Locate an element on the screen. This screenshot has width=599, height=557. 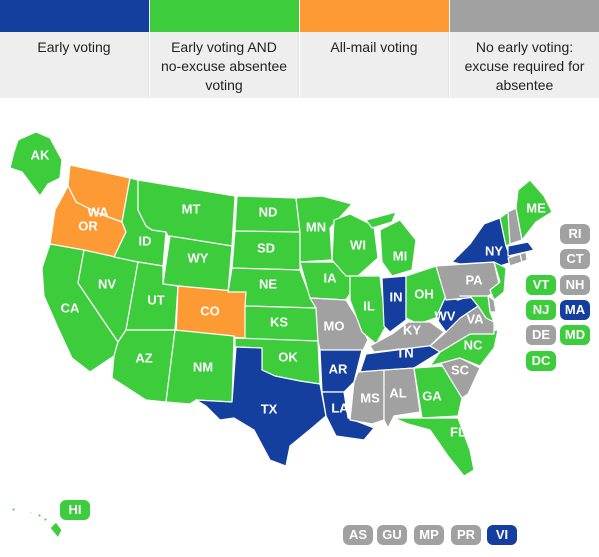
legend-label-early: Early voting is located at coordinates (74, 65).